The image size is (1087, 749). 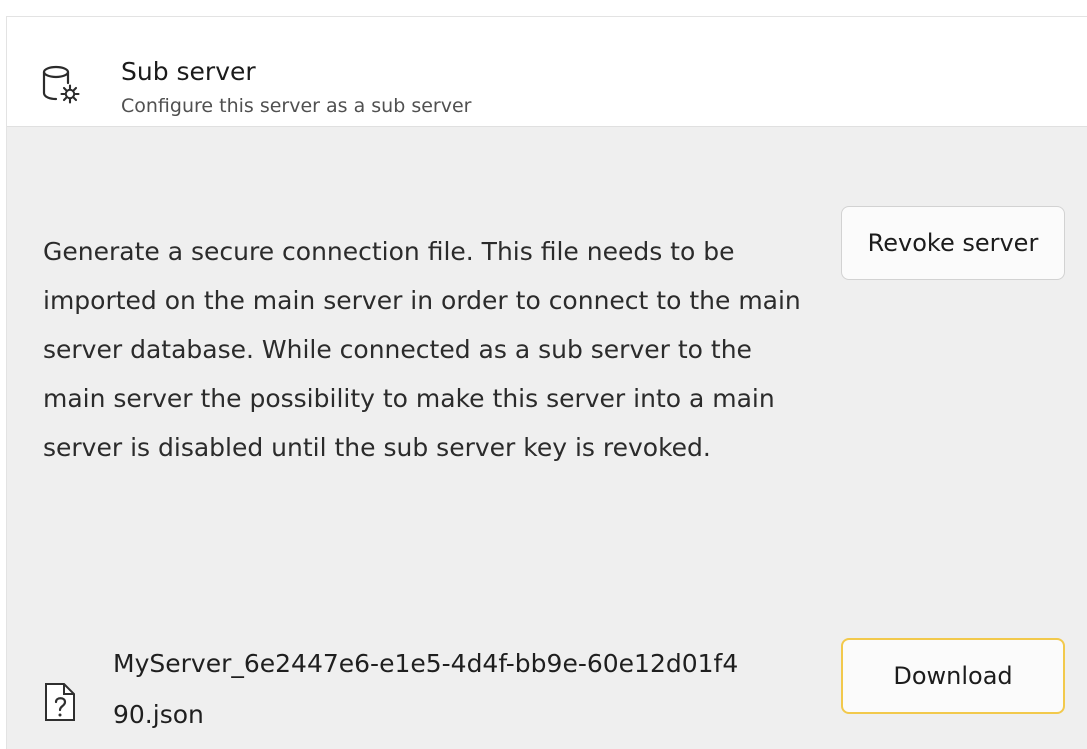 What do you see at coordinates (188, 71) in the screenshot?
I see `sub-server-title: Sub server` at bounding box center [188, 71].